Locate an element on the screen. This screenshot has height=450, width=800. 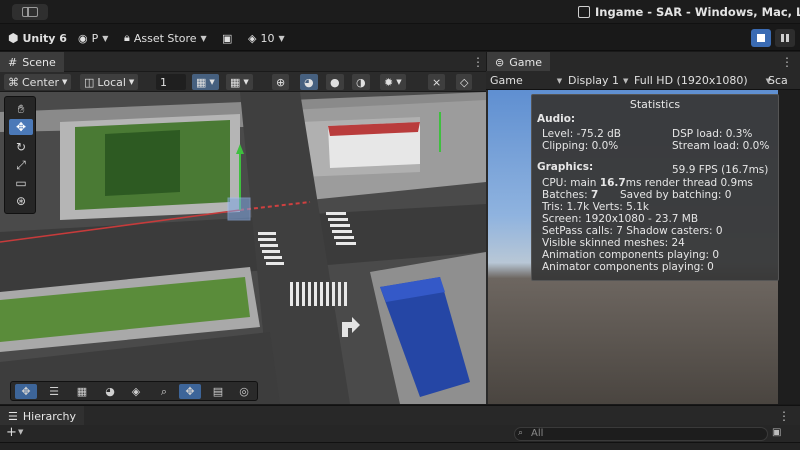
lit-mode-button: ● is located at coordinates (335, 82).